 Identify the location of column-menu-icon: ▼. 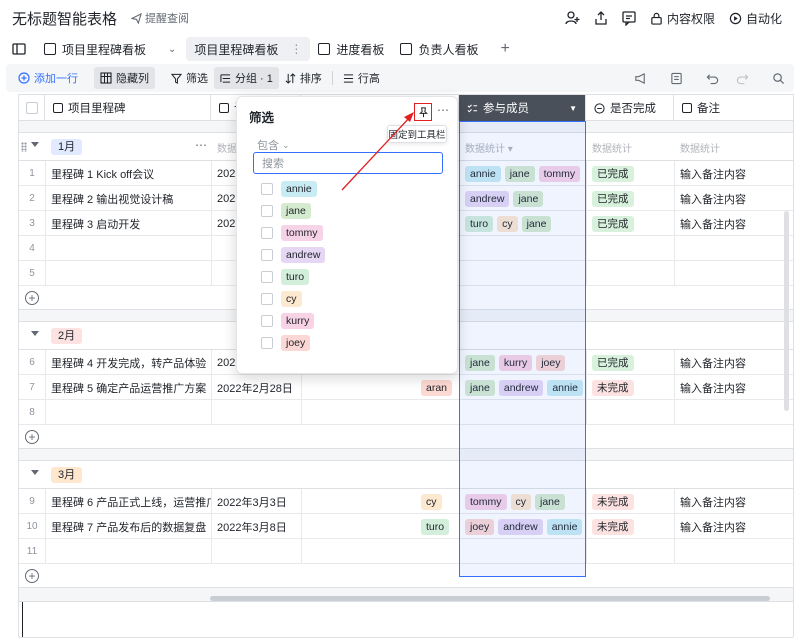
(573, 108).